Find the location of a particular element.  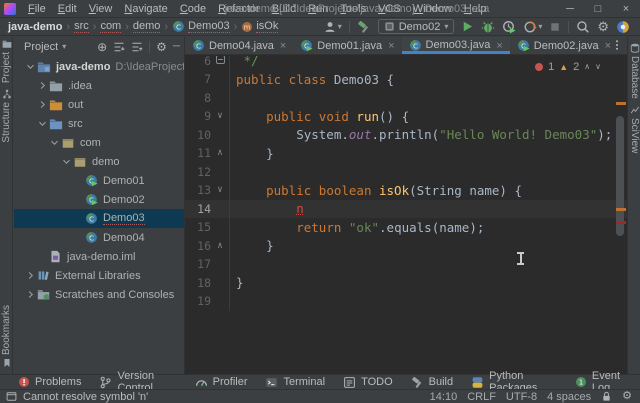

breadcrumb-item-demo: demo is located at coordinates (146, 26).